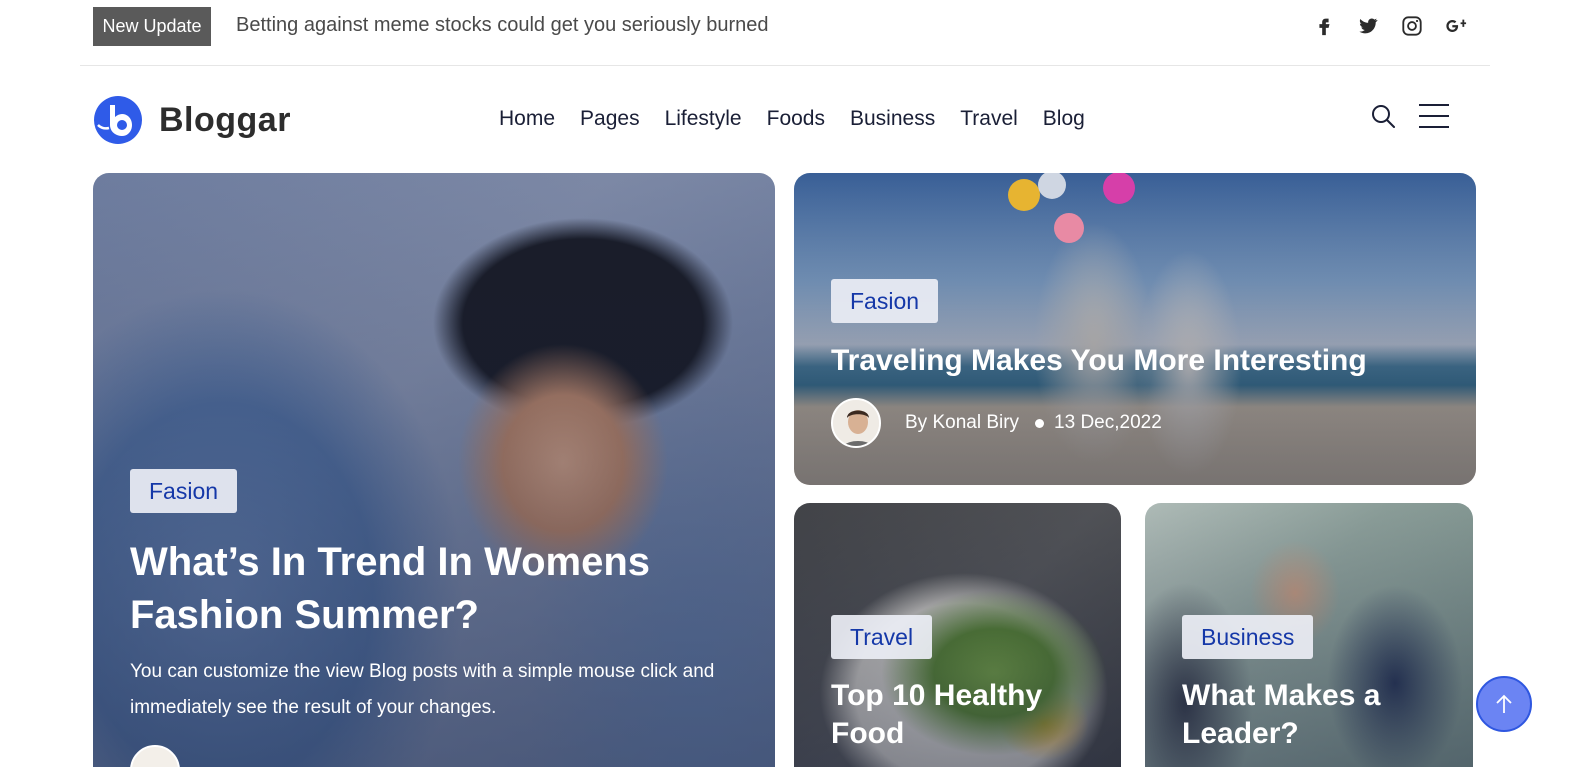  Describe the element at coordinates (527, 119) in the screenshot. I see `nav-home: Home` at that location.